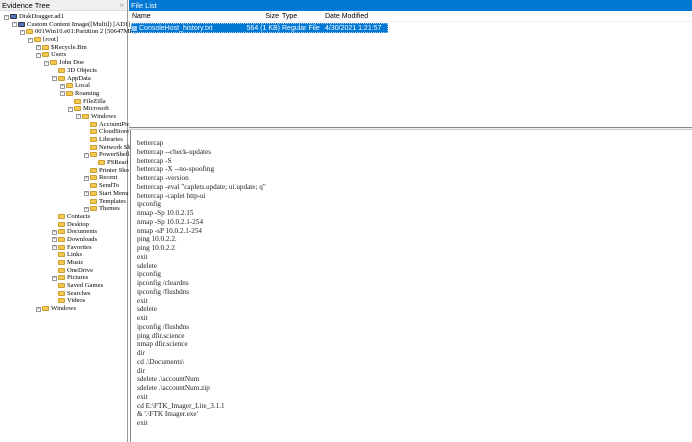 This screenshot has width=692, height=442. I want to click on tree-item: SendTo, so click(63, 186).